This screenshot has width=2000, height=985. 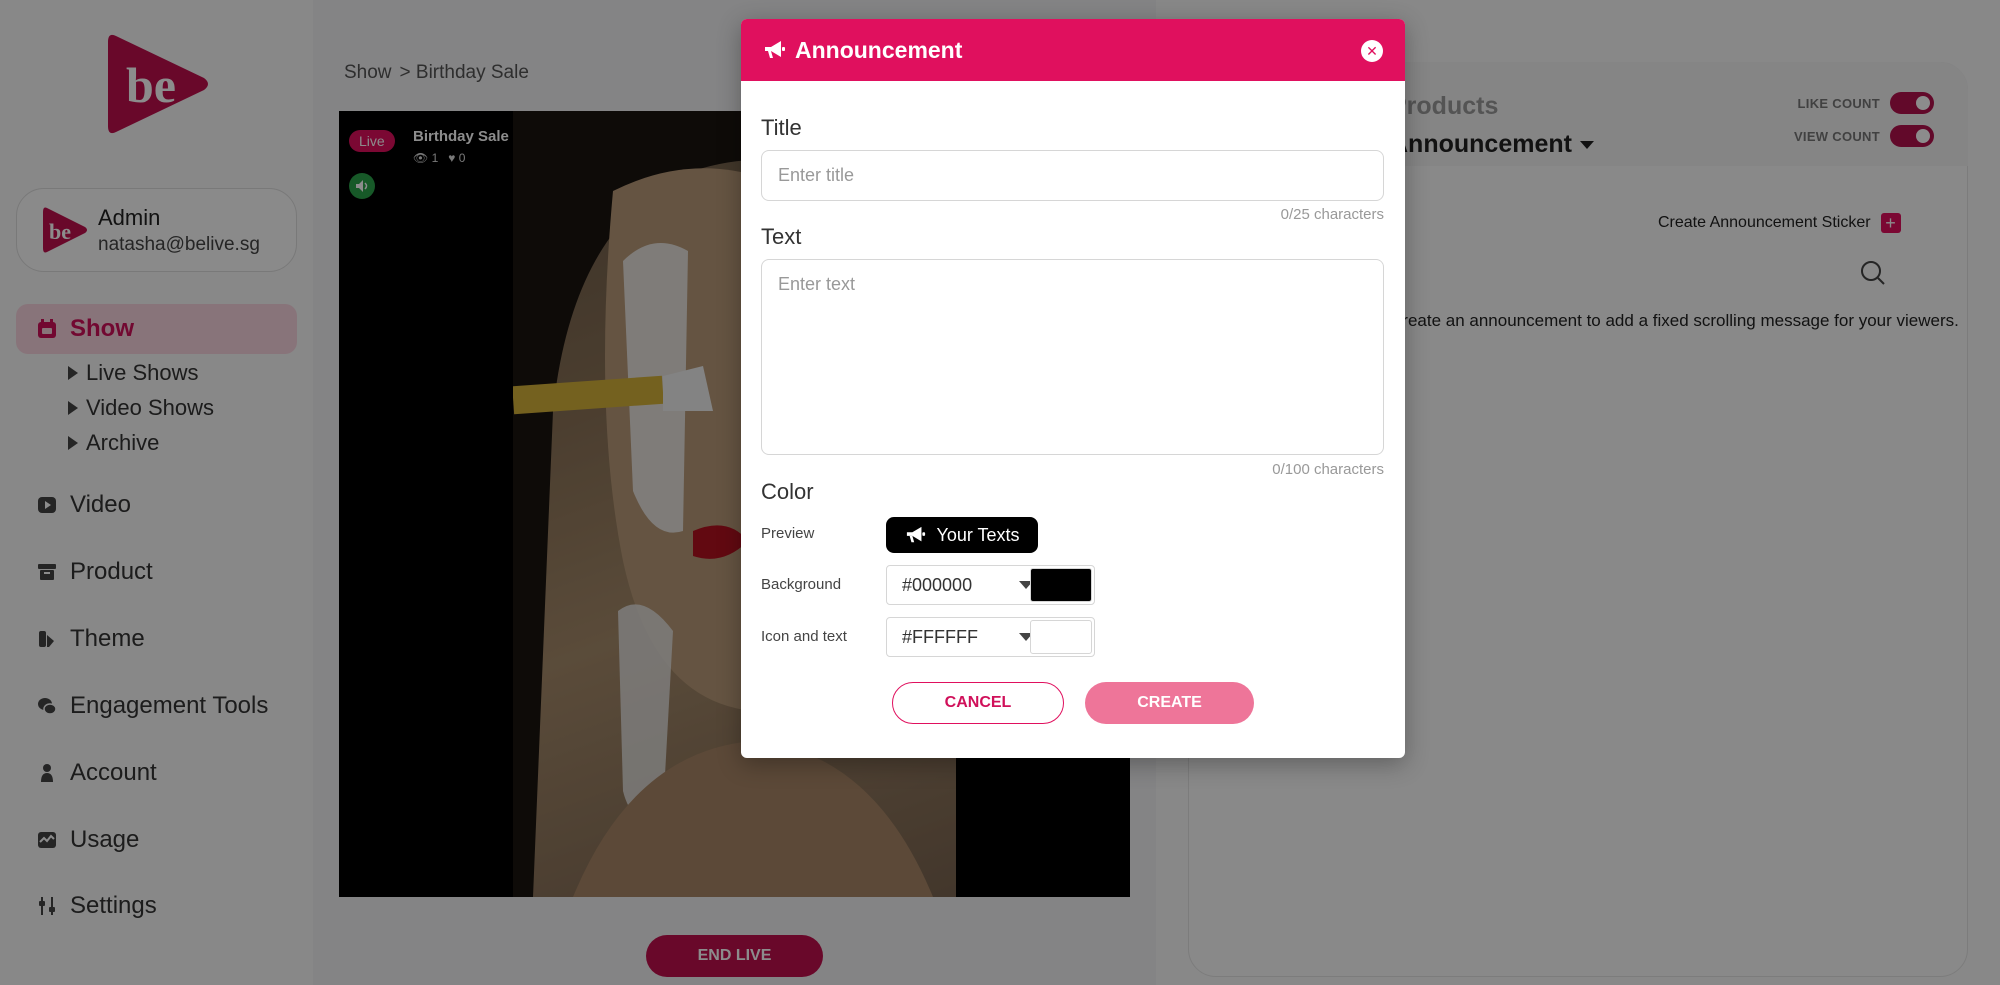 I want to click on icon-text-label: Icon and text, so click(x=804, y=636).